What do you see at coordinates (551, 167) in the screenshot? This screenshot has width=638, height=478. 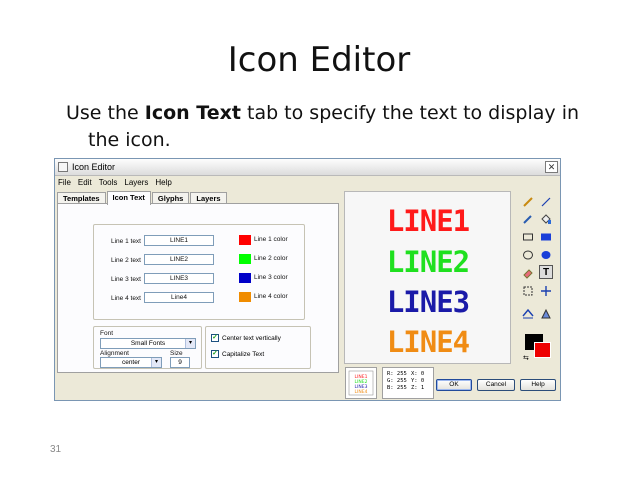 I see `close-button: ✕` at bounding box center [551, 167].